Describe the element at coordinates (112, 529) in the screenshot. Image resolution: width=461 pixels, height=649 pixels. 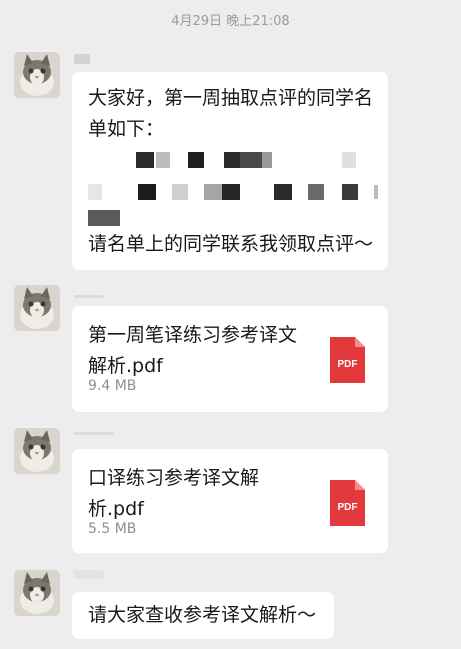
I see `file-size: 5.5 MB` at that location.